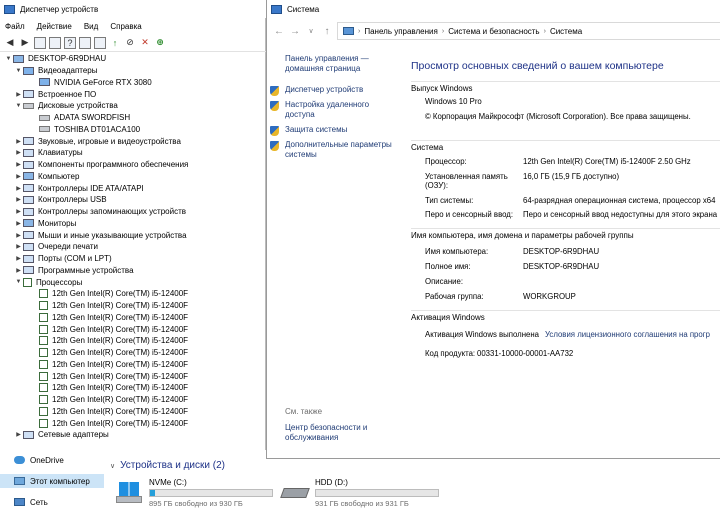  Describe the element at coordinates (333, 90) in the screenshot. I see `link-device-manager: Диспетчер устройств` at that location.